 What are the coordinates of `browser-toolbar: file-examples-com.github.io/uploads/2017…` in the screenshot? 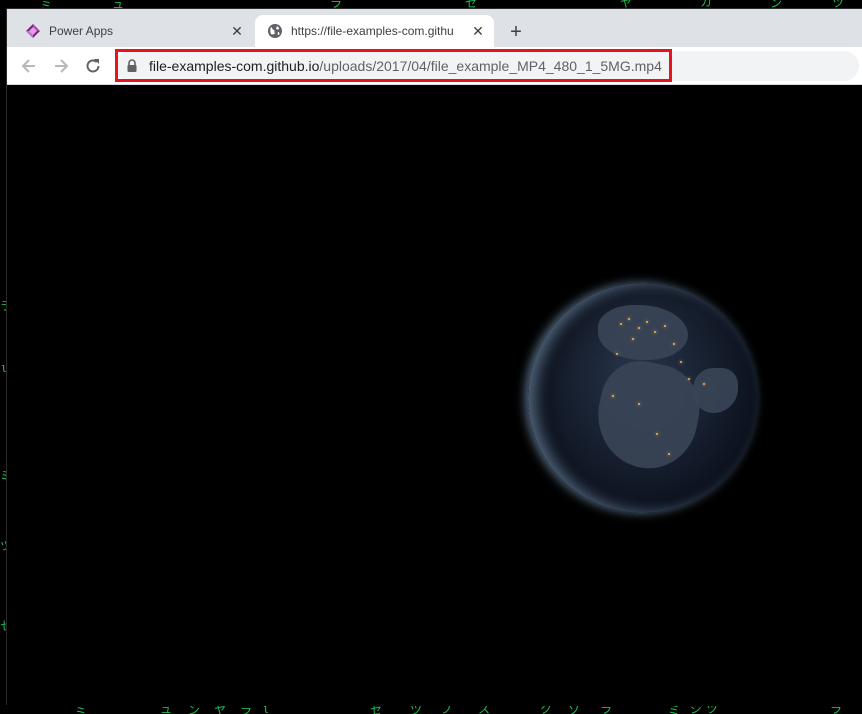 It's located at (434, 66).